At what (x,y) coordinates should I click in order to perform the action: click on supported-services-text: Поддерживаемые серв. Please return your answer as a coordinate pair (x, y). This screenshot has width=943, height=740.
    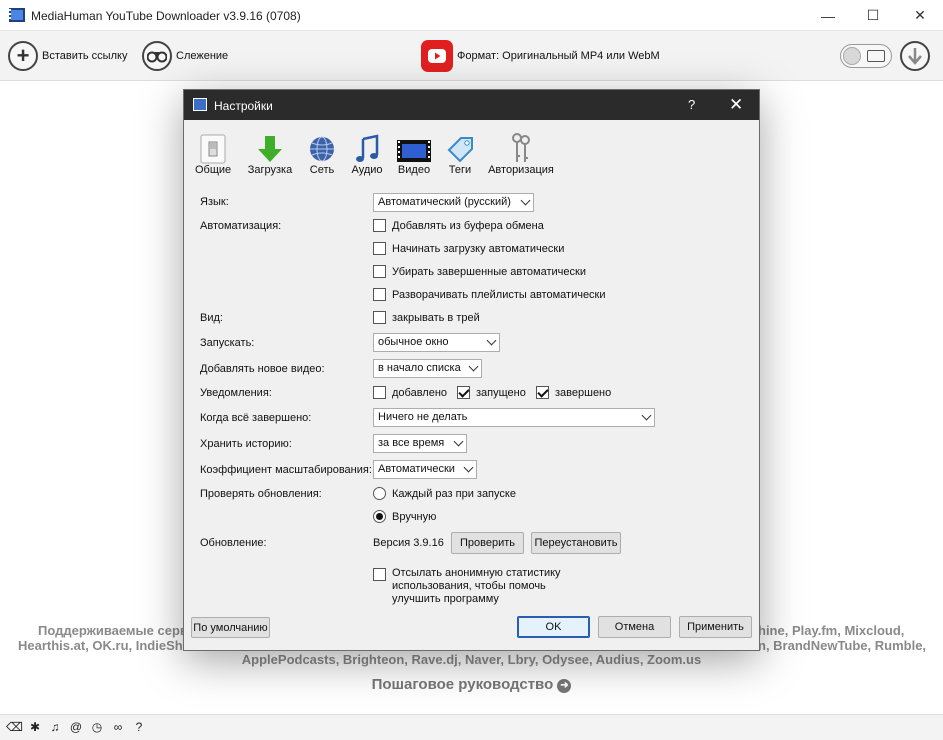
    Looking at the image, I should click on (113, 630).